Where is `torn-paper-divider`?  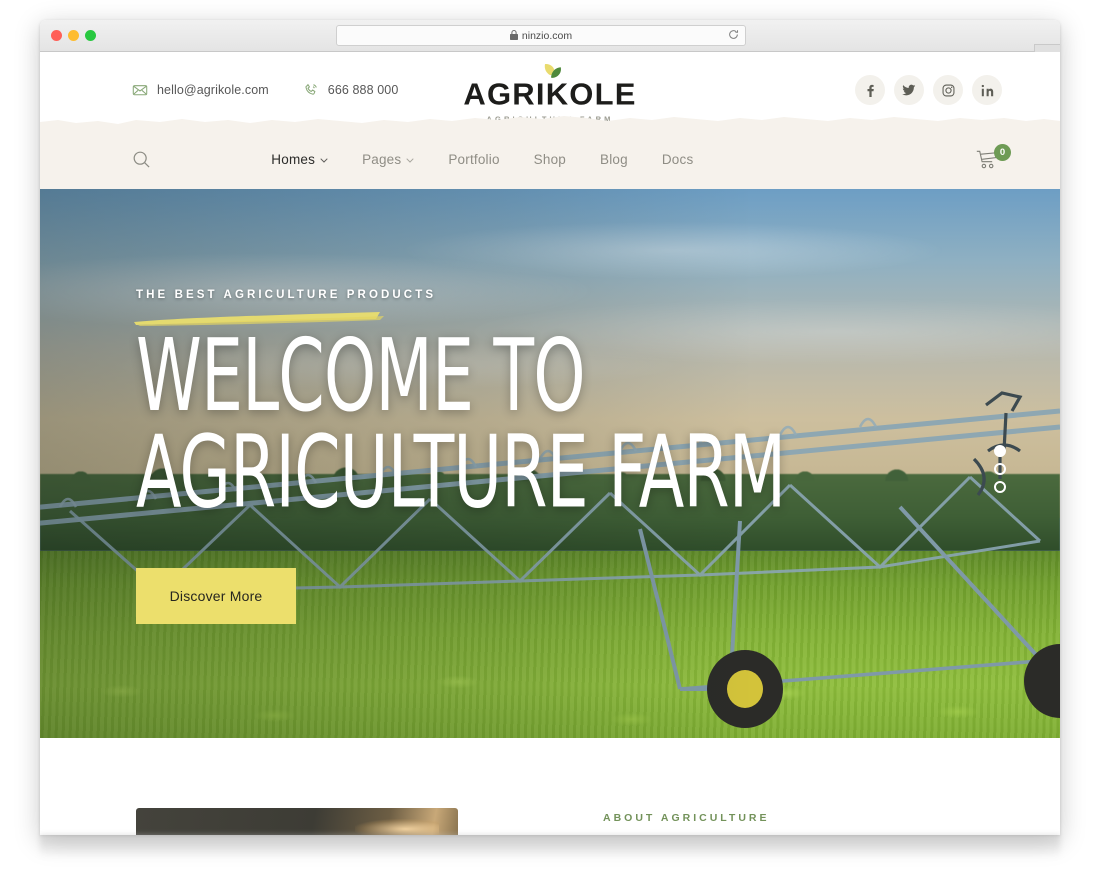
torn-paper-divider is located at coordinates (550, 122).